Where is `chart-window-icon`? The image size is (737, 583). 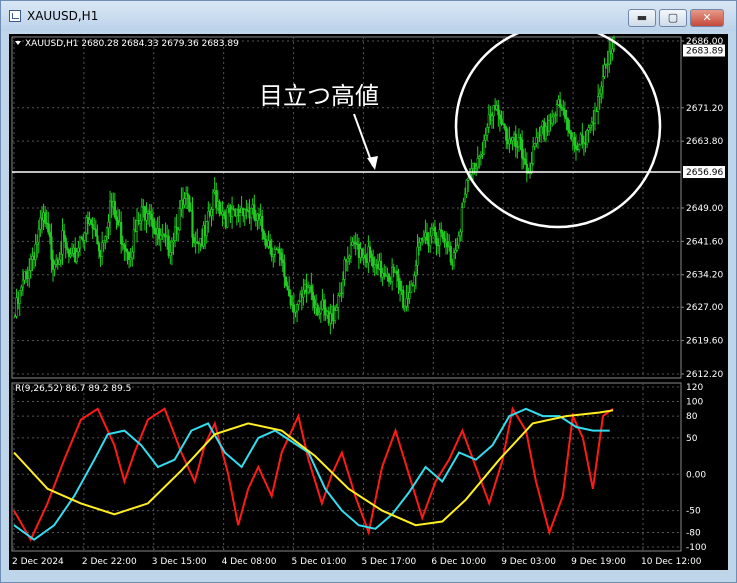
chart-window-icon is located at coordinates (15, 16).